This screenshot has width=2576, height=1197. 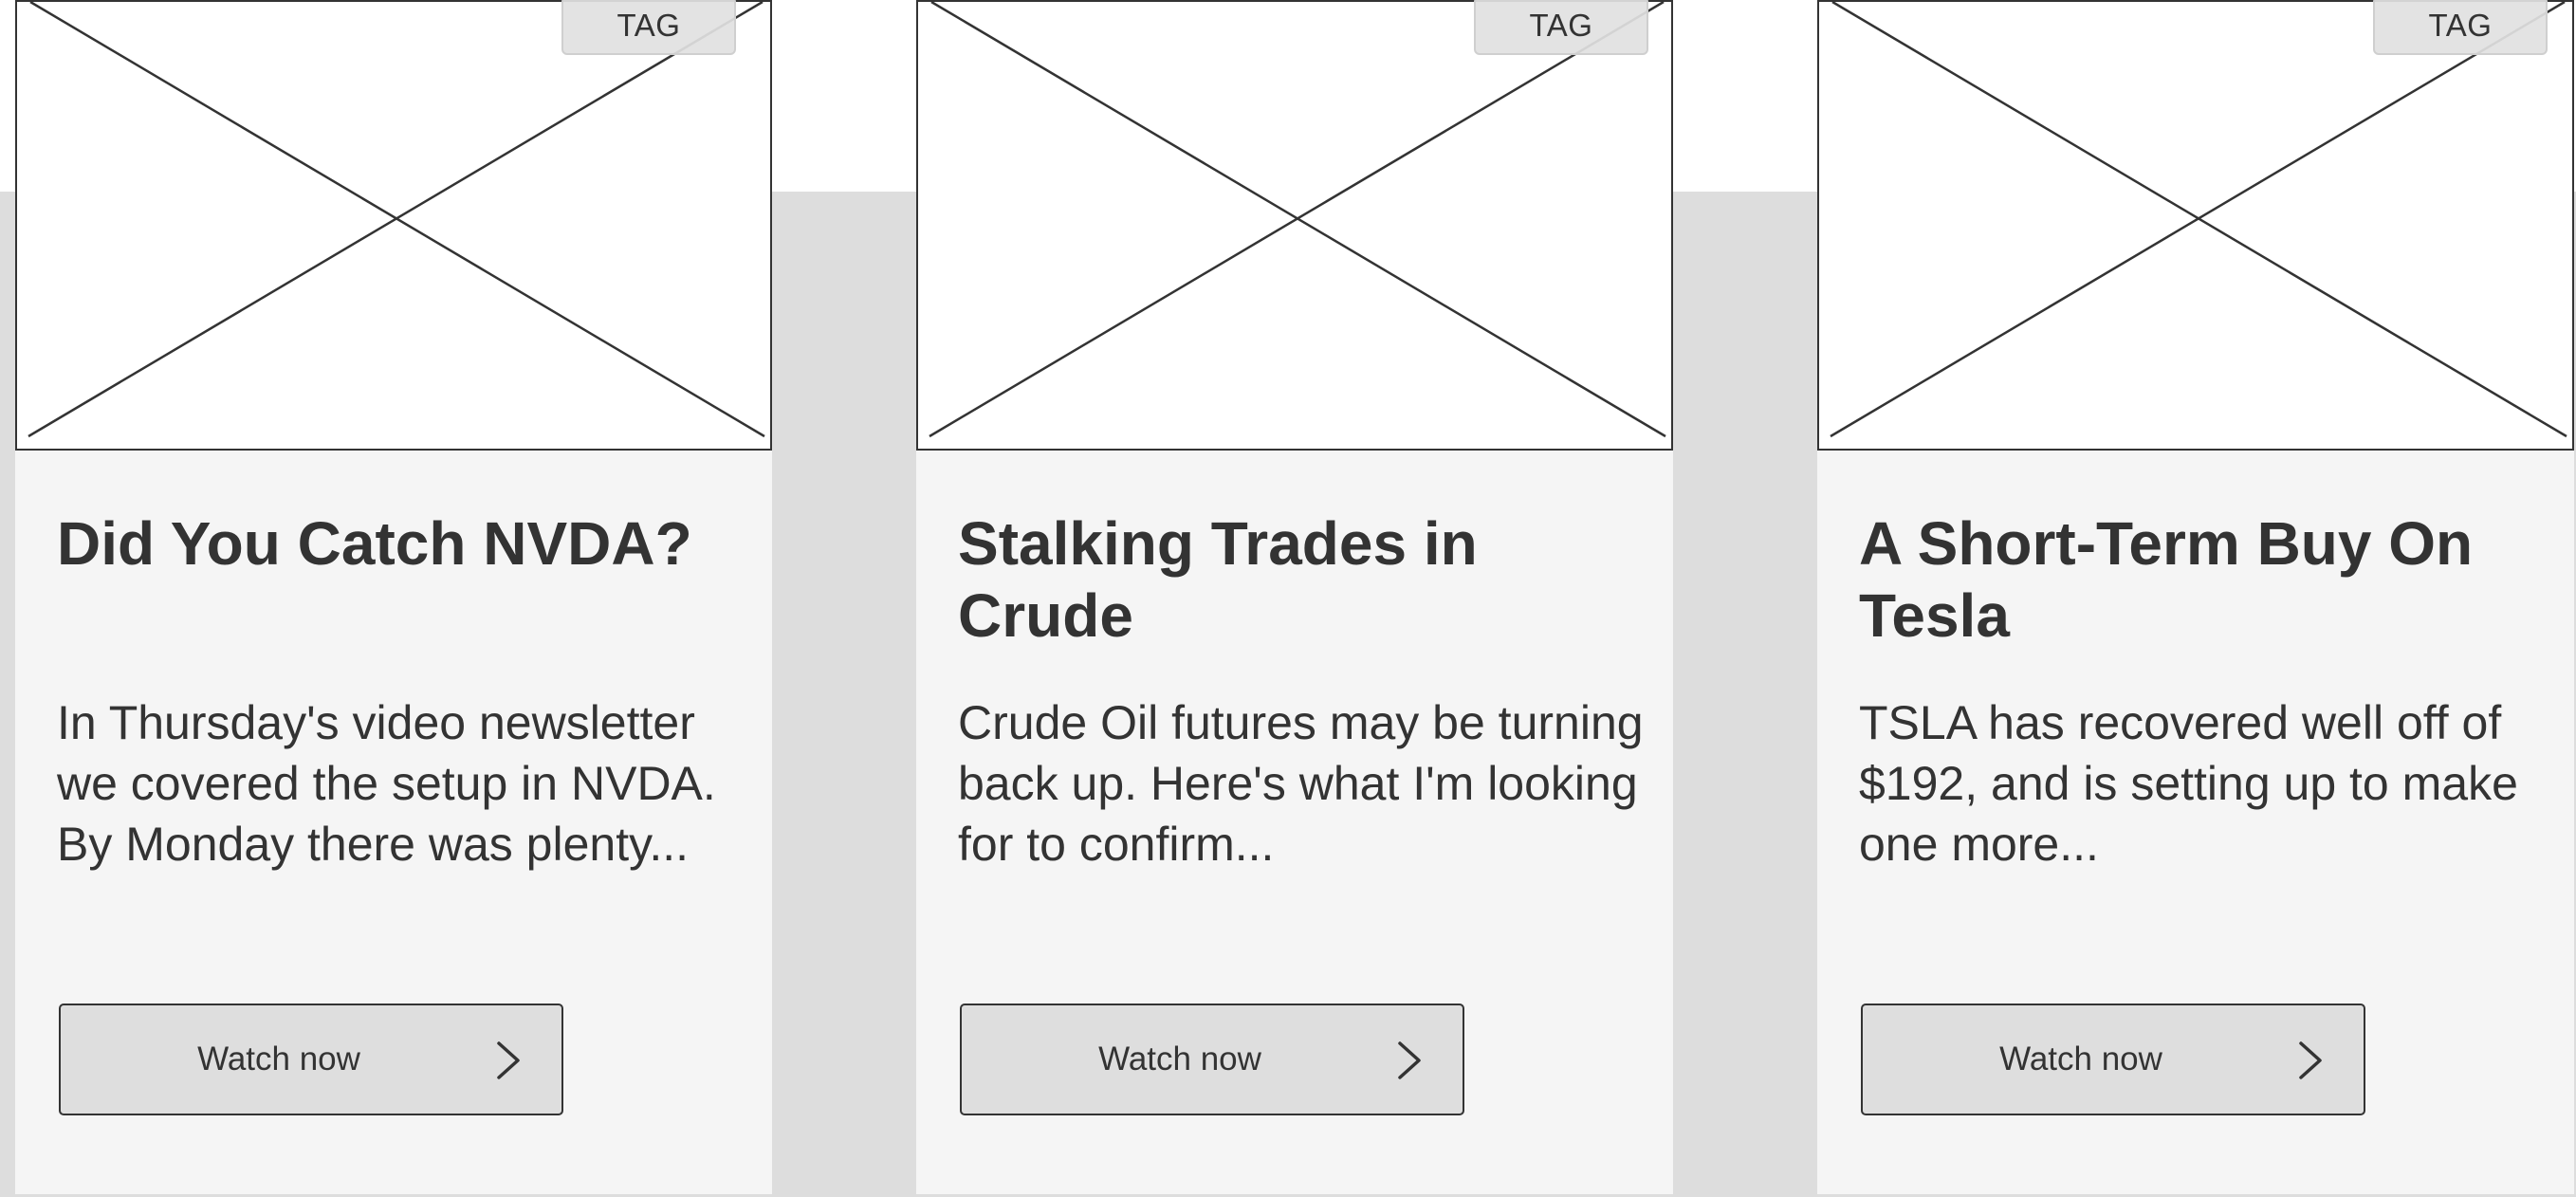 What do you see at coordinates (2166, 579) in the screenshot?
I see `card-title: A Short-Term Buy On Tesla` at bounding box center [2166, 579].